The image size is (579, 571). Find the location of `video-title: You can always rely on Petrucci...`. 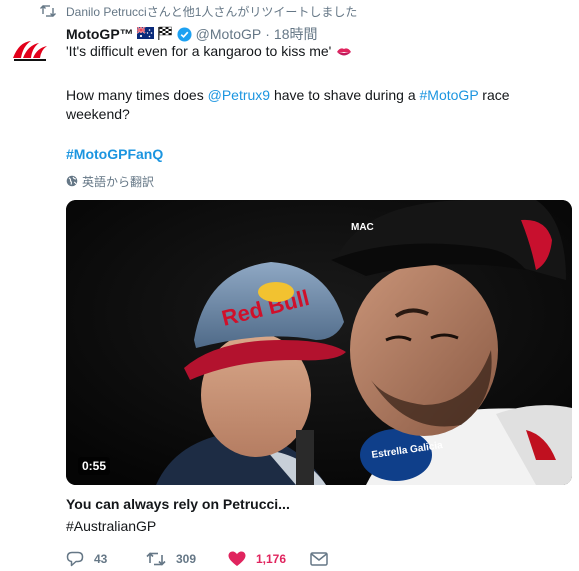

video-title: You can always rely on Petrucci... is located at coordinates (178, 504).